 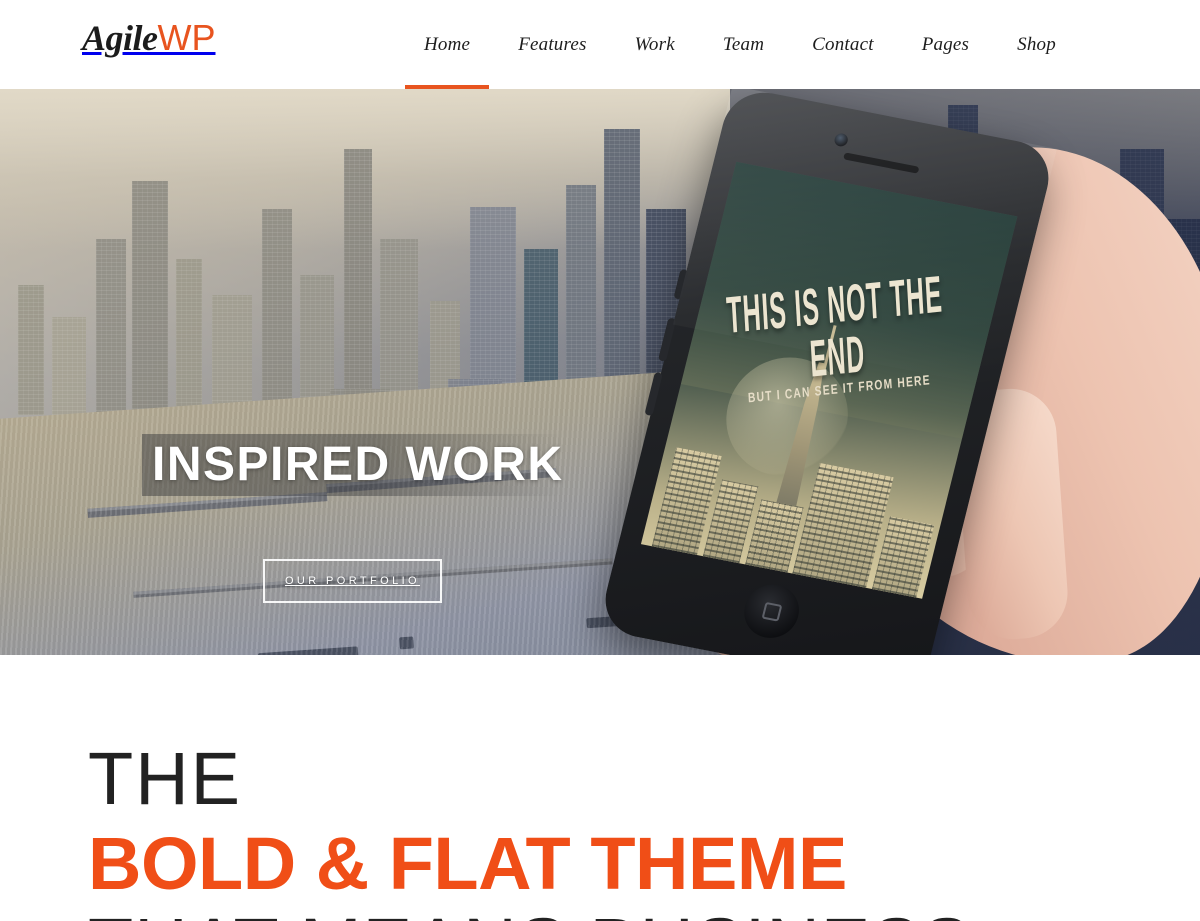 I want to click on nav-item-home: Home, so click(x=447, y=44).